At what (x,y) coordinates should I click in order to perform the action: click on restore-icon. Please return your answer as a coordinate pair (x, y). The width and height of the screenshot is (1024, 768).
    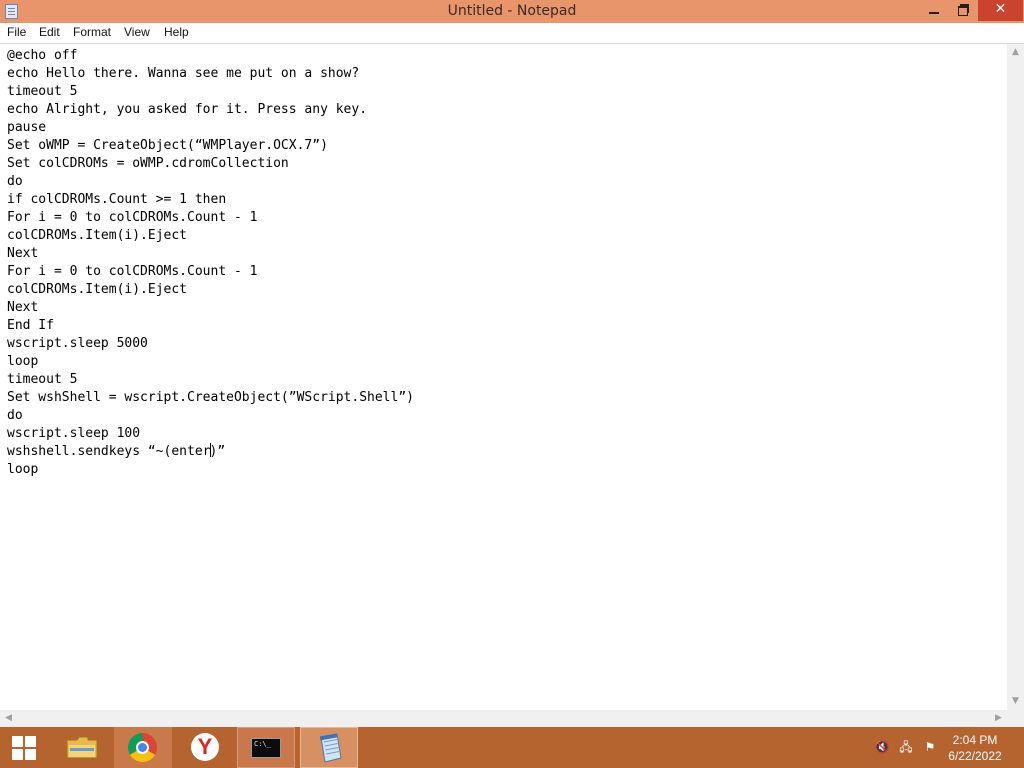
    Looking at the image, I should click on (963, 11).